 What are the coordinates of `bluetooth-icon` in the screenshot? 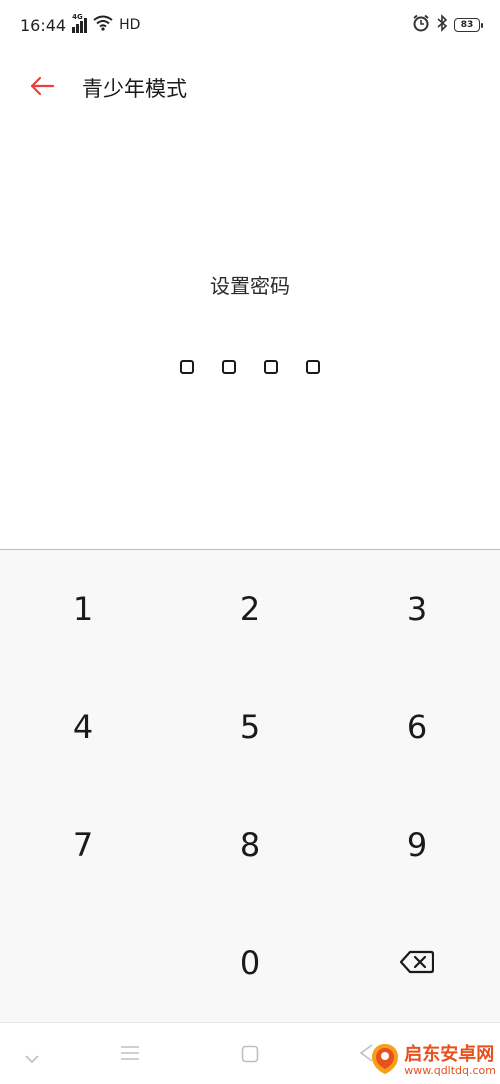 It's located at (442, 25).